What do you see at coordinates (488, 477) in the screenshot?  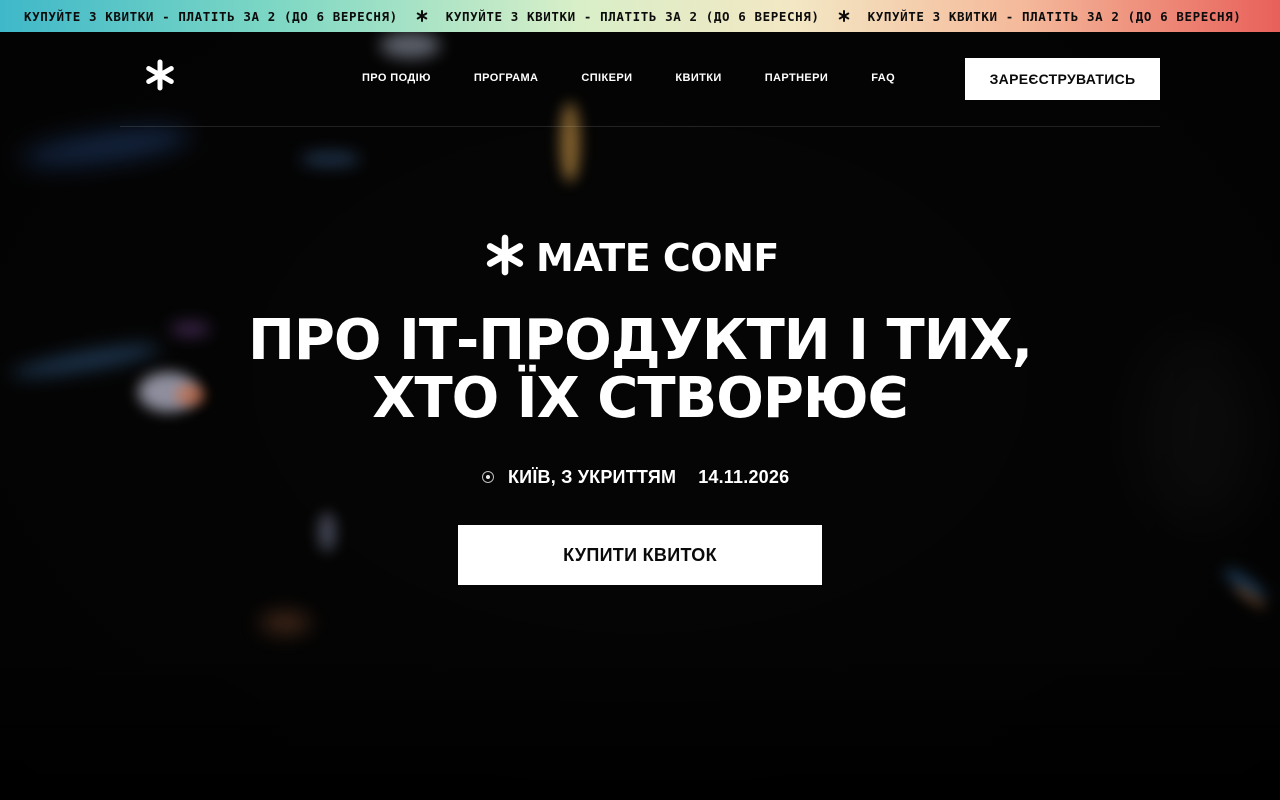 I see `location-dot-icon` at bounding box center [488, 477].